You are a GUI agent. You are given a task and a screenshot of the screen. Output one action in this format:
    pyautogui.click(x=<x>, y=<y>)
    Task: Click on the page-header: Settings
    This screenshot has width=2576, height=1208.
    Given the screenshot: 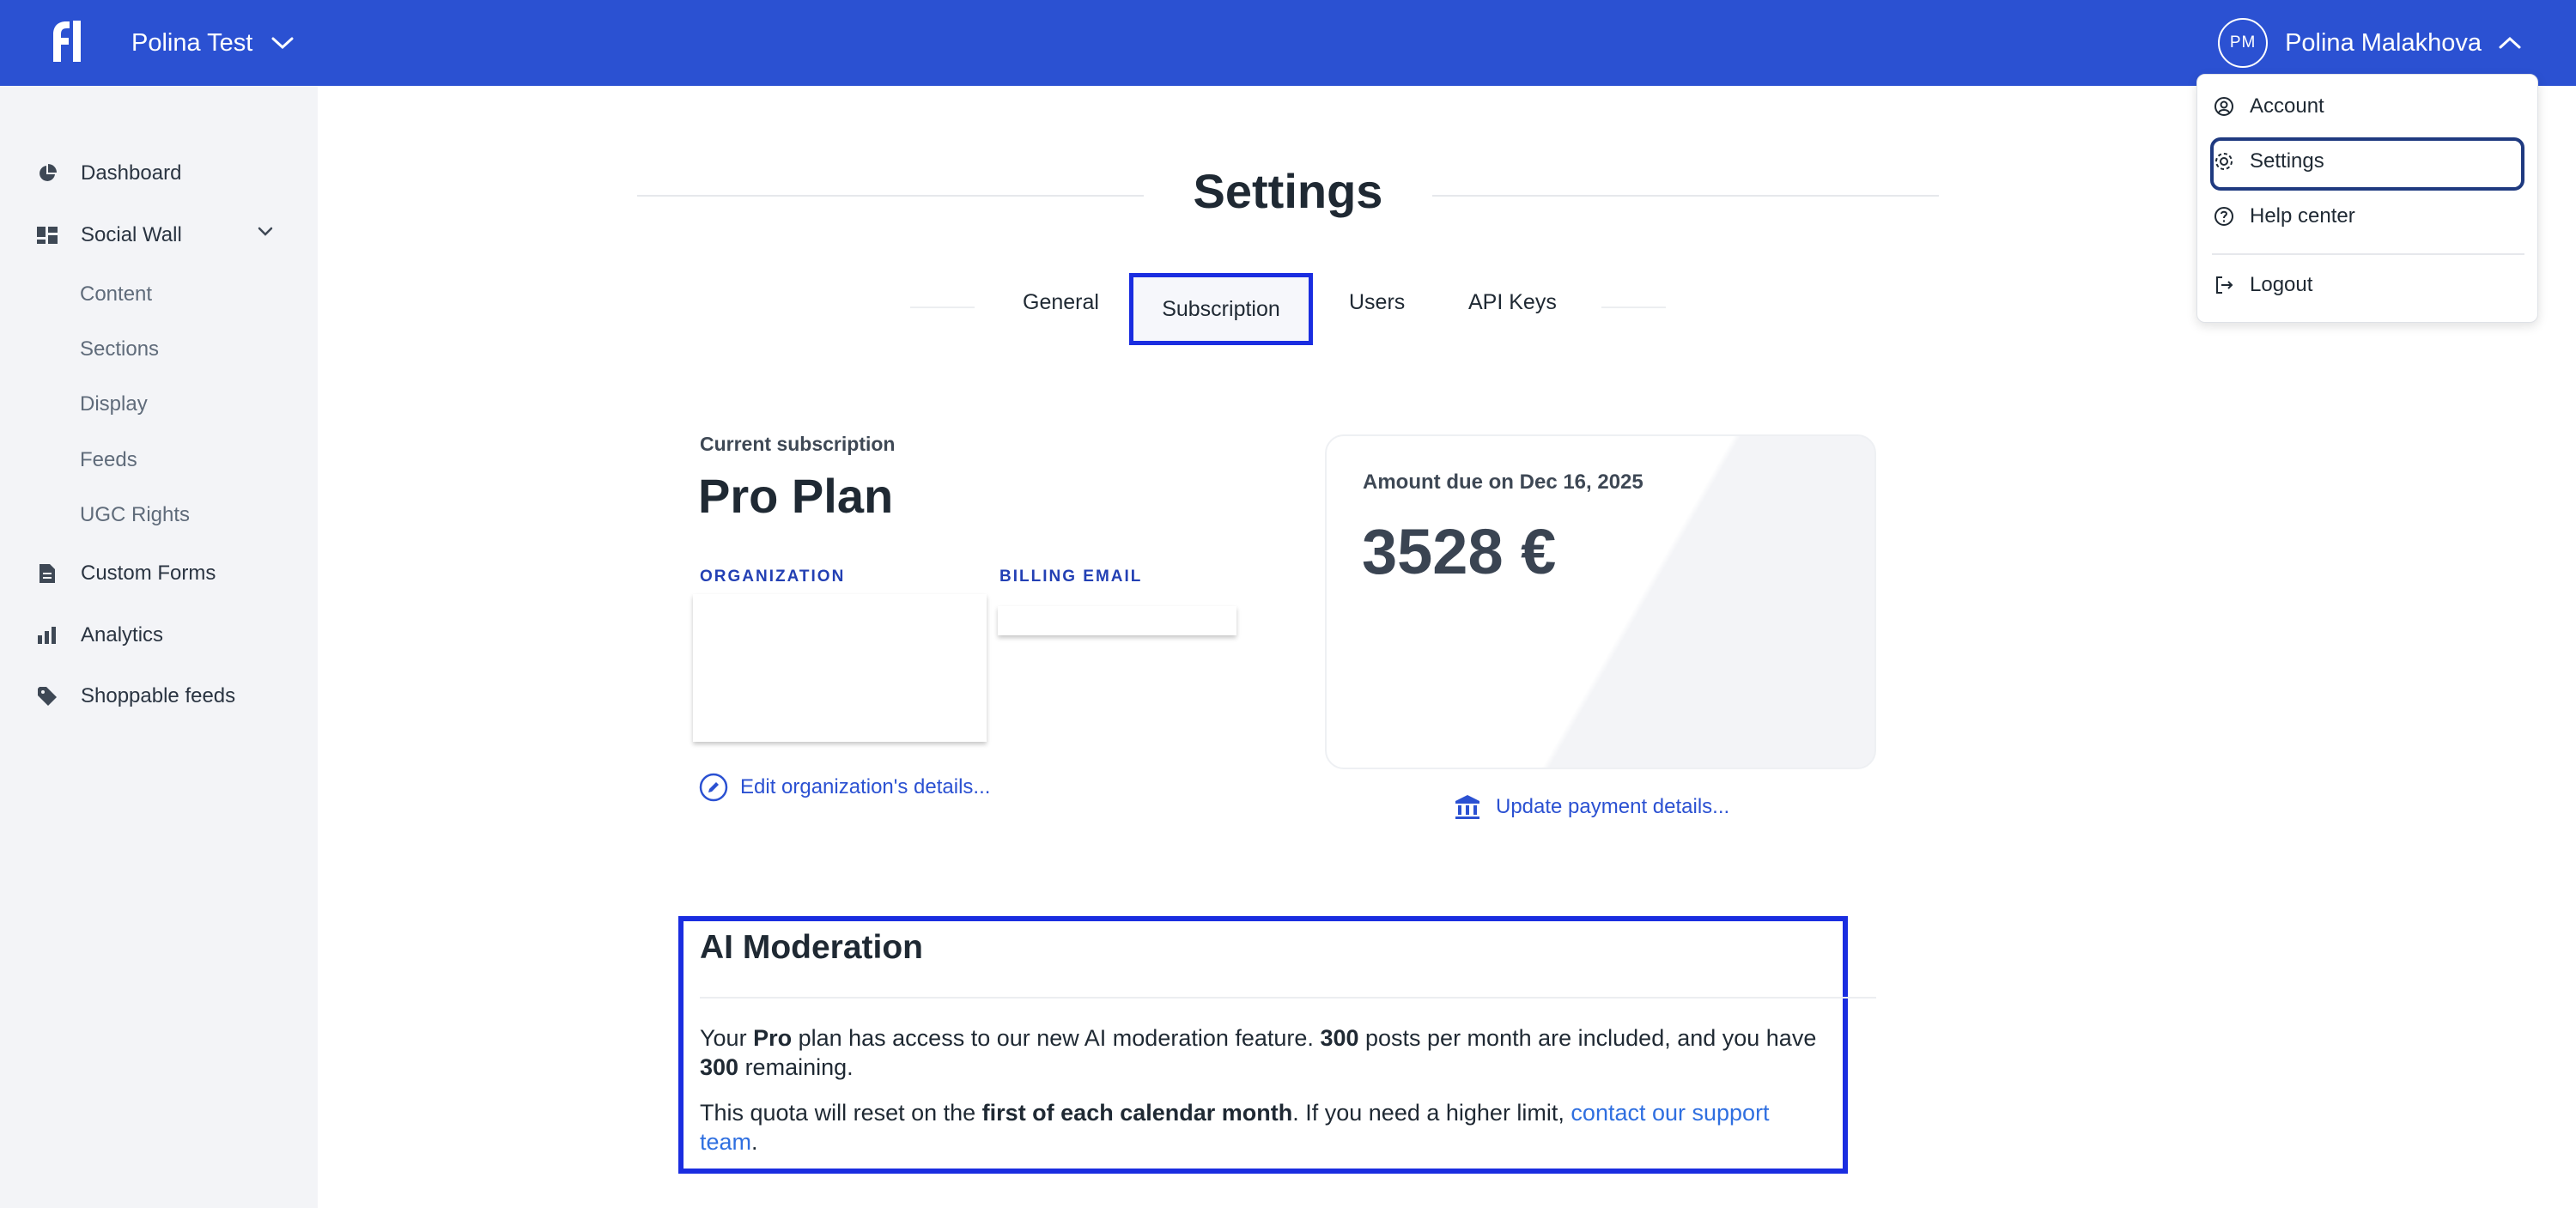 What is the action you would take?
    pyautogui.click(x=1288, y=197)
    